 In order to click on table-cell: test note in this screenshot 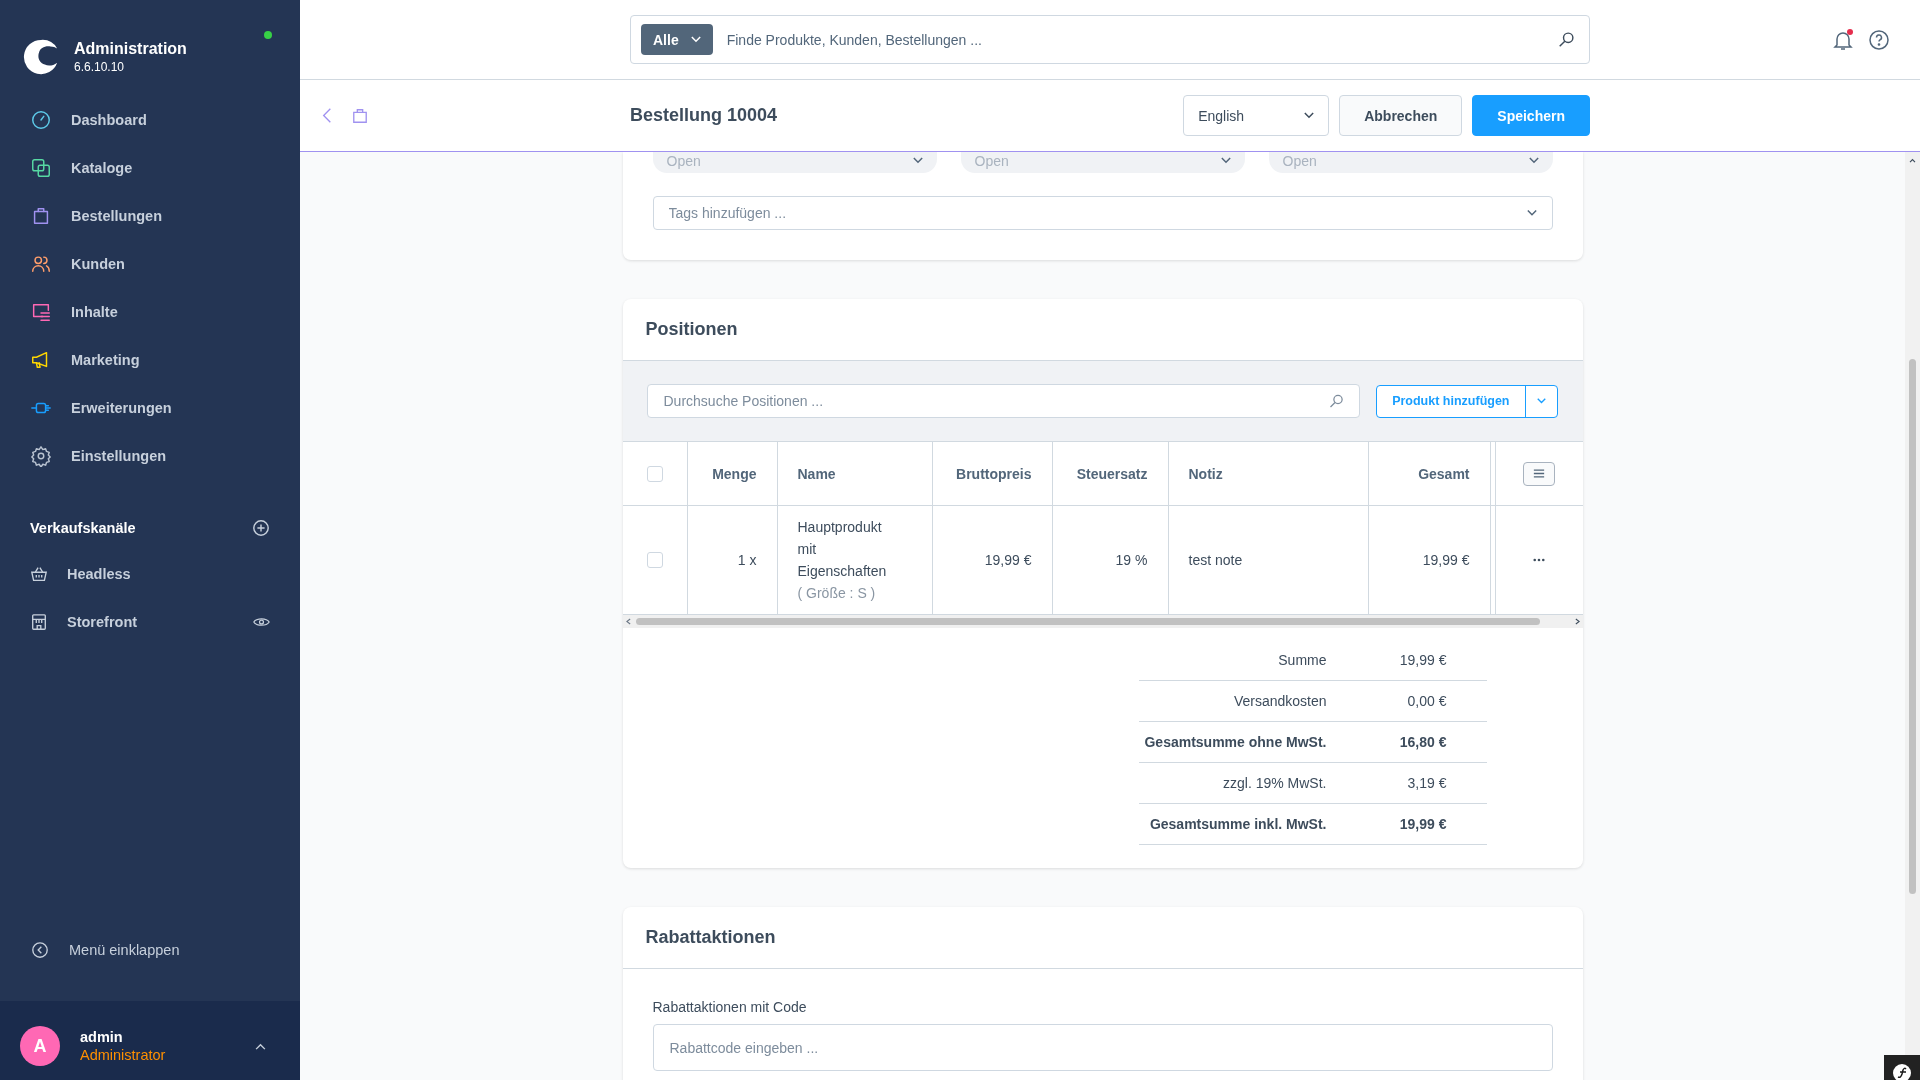, I will do `click(1268, 560)`.